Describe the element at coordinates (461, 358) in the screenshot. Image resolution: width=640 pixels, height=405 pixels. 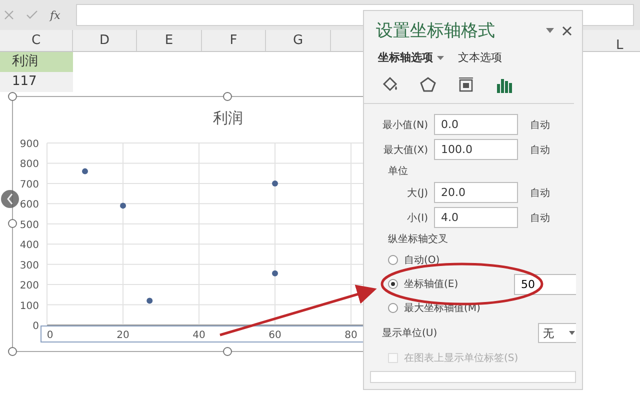
I see `checkbox-label: 在图表上显示单位标签(S)` at that location.